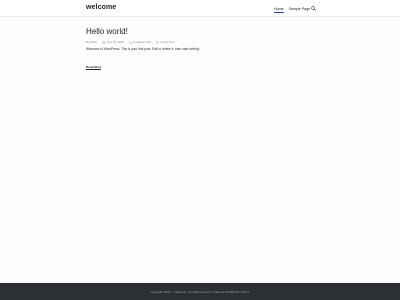  I want to click on site-header: welcome Home Sample Page, so click(200, 8).